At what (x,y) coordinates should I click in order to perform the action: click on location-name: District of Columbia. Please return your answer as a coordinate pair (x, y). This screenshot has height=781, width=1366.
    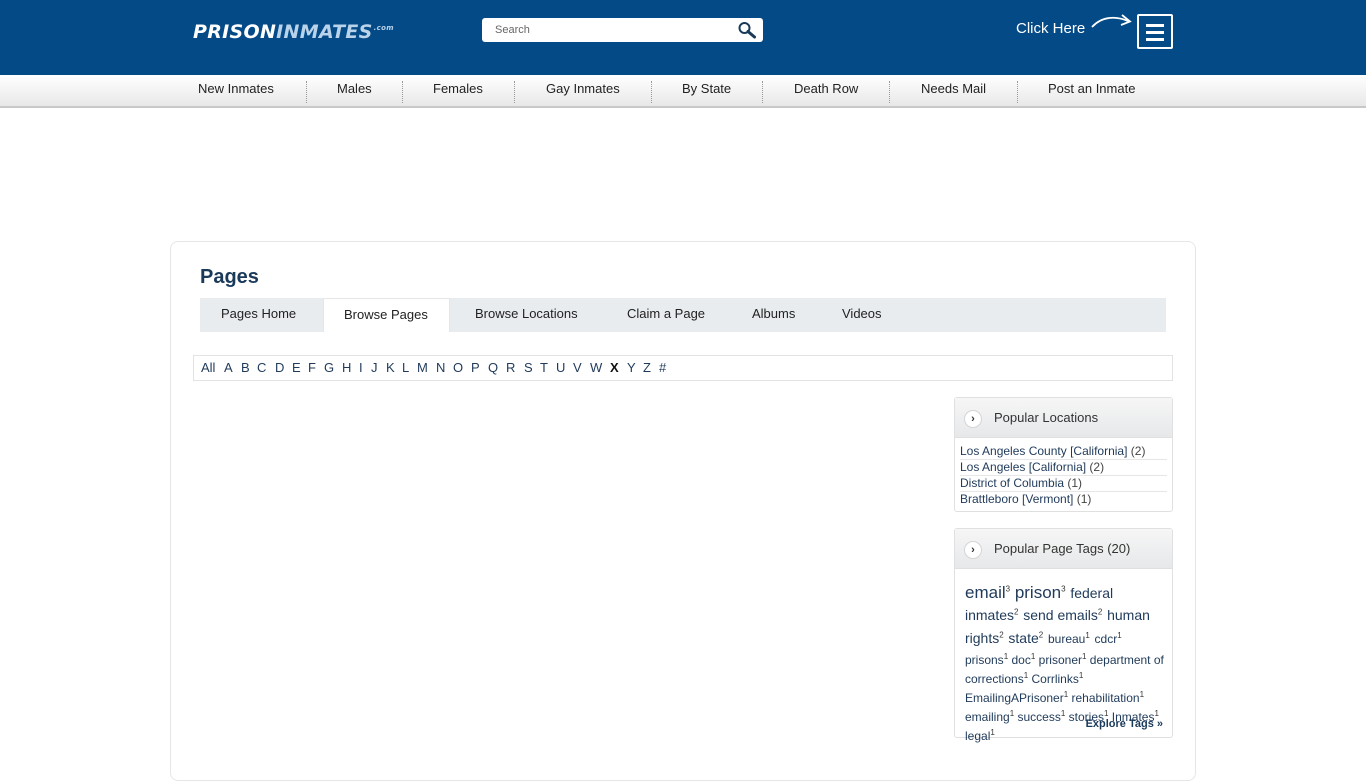
    Looking at the image, I should click on (1012, 483).